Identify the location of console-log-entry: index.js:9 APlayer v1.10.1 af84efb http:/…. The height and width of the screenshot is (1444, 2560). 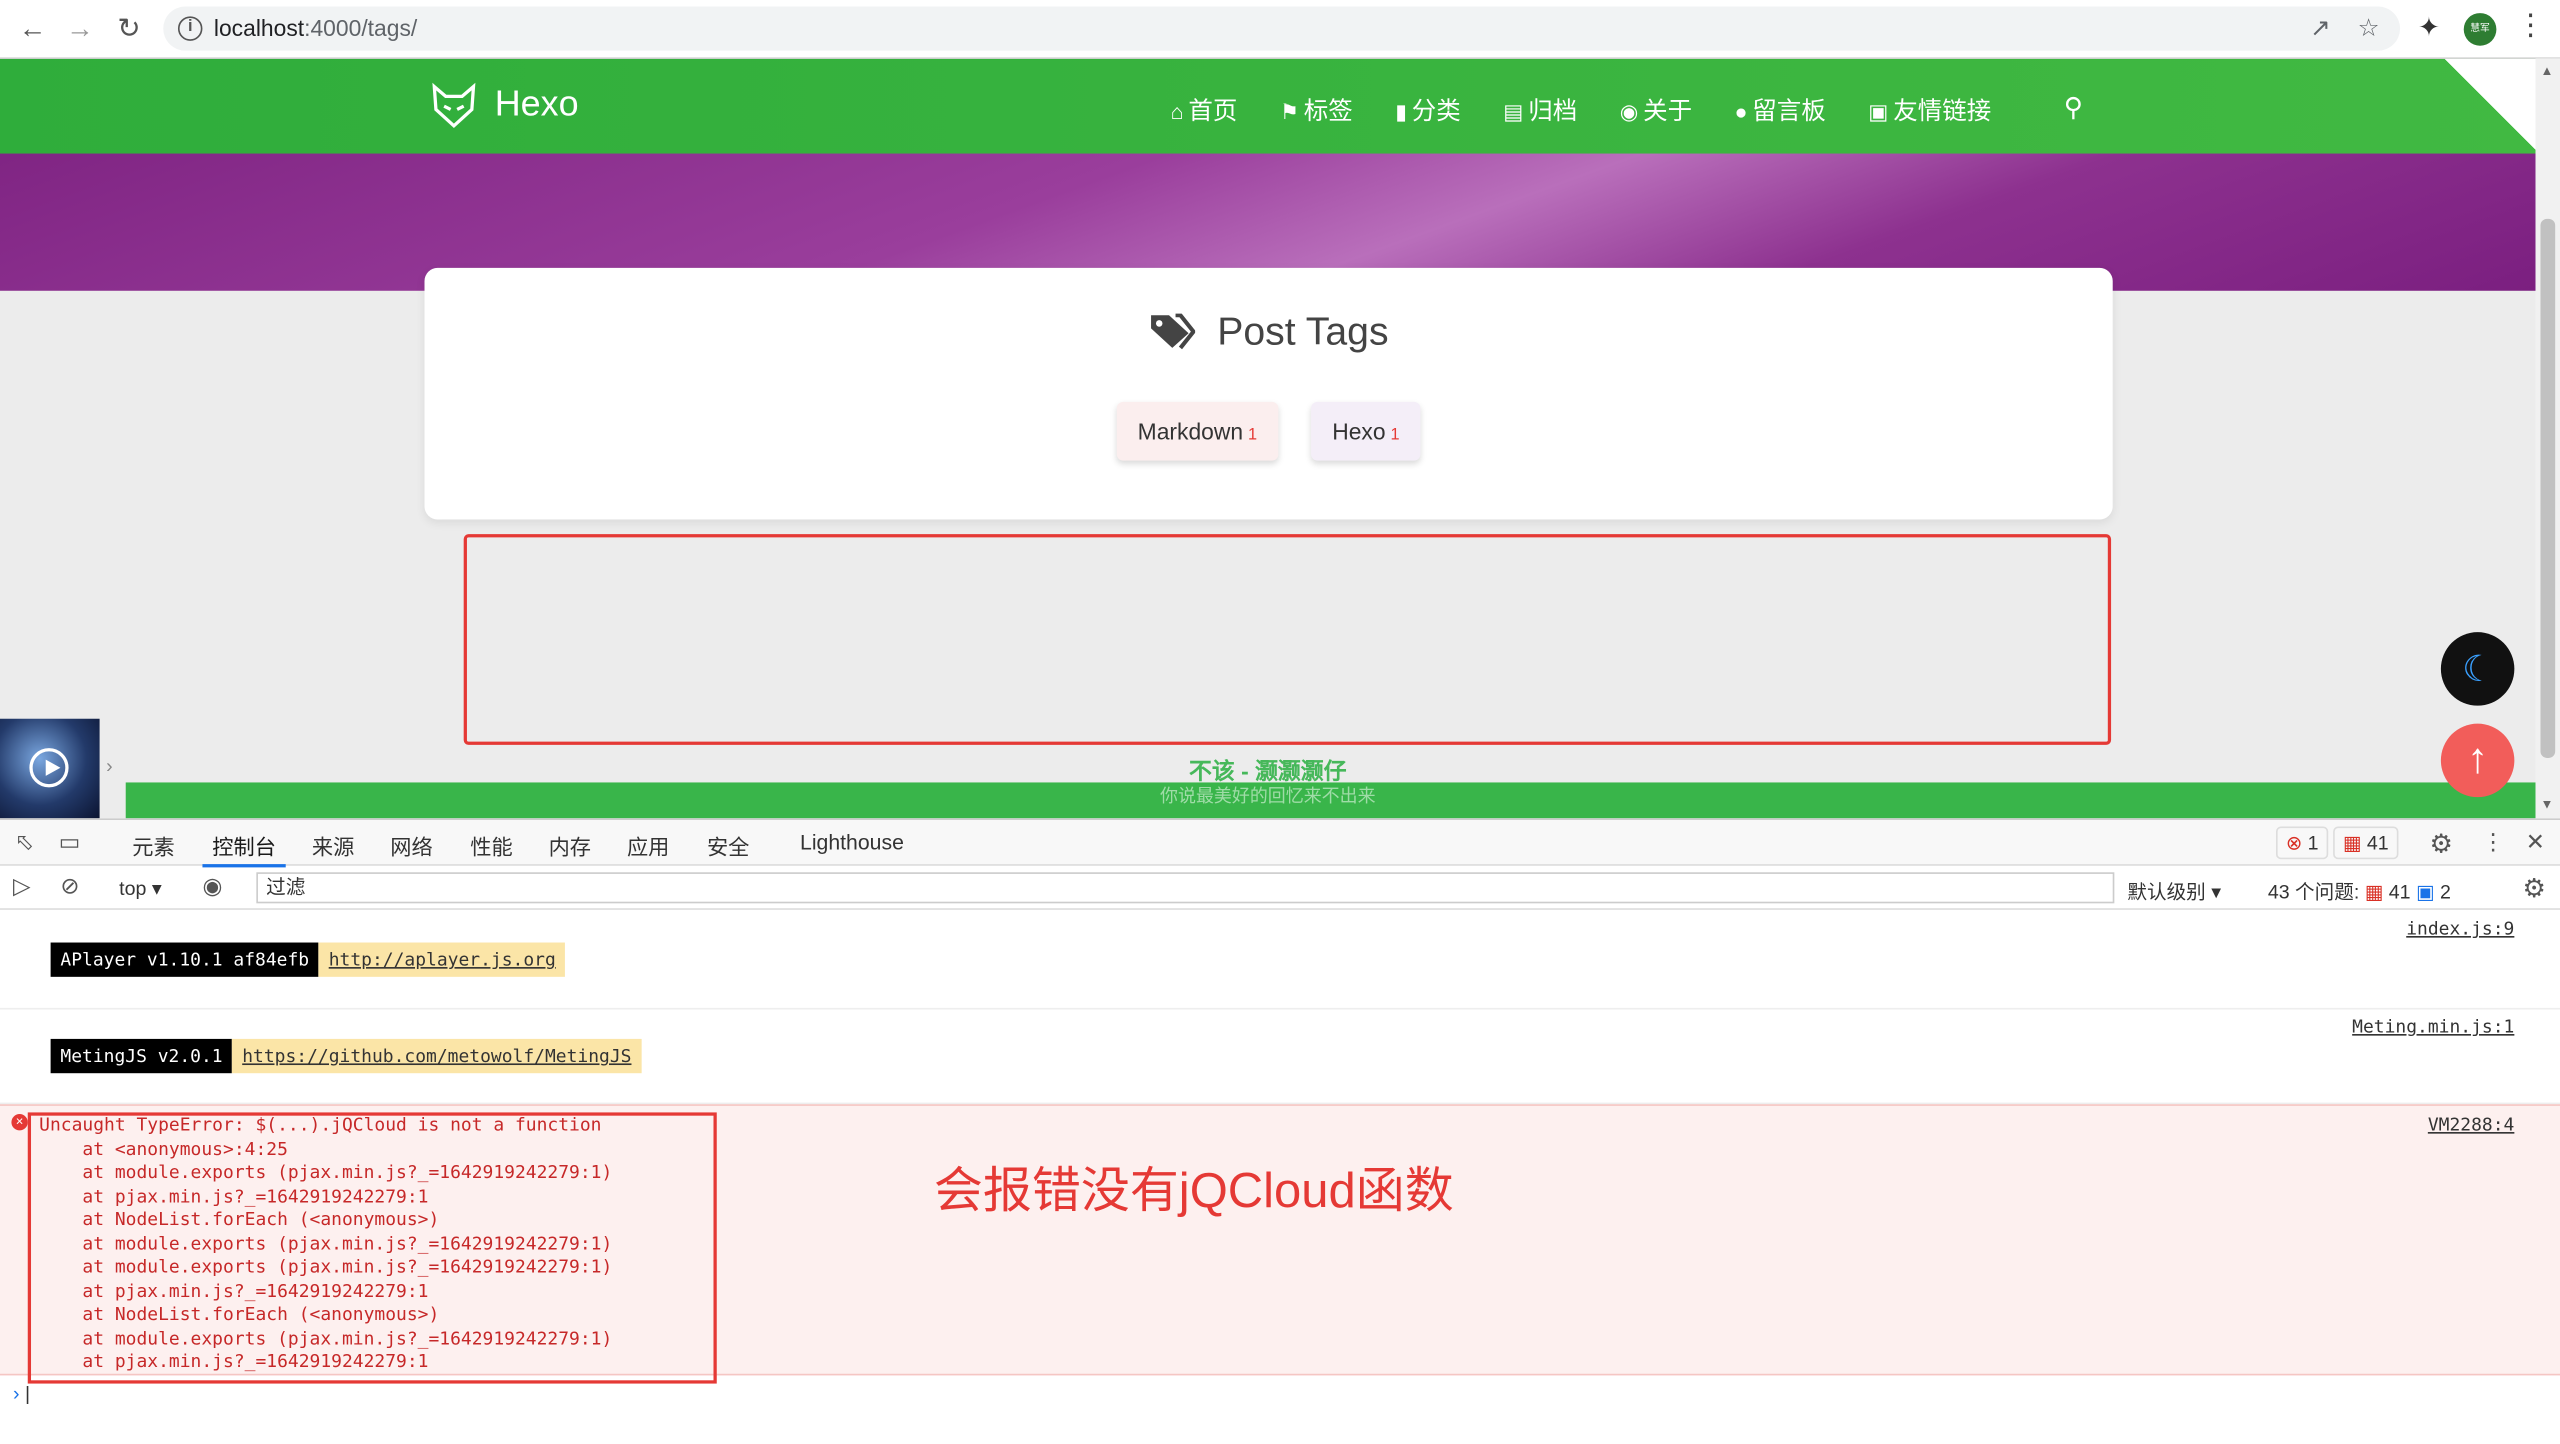
(1280, 960).